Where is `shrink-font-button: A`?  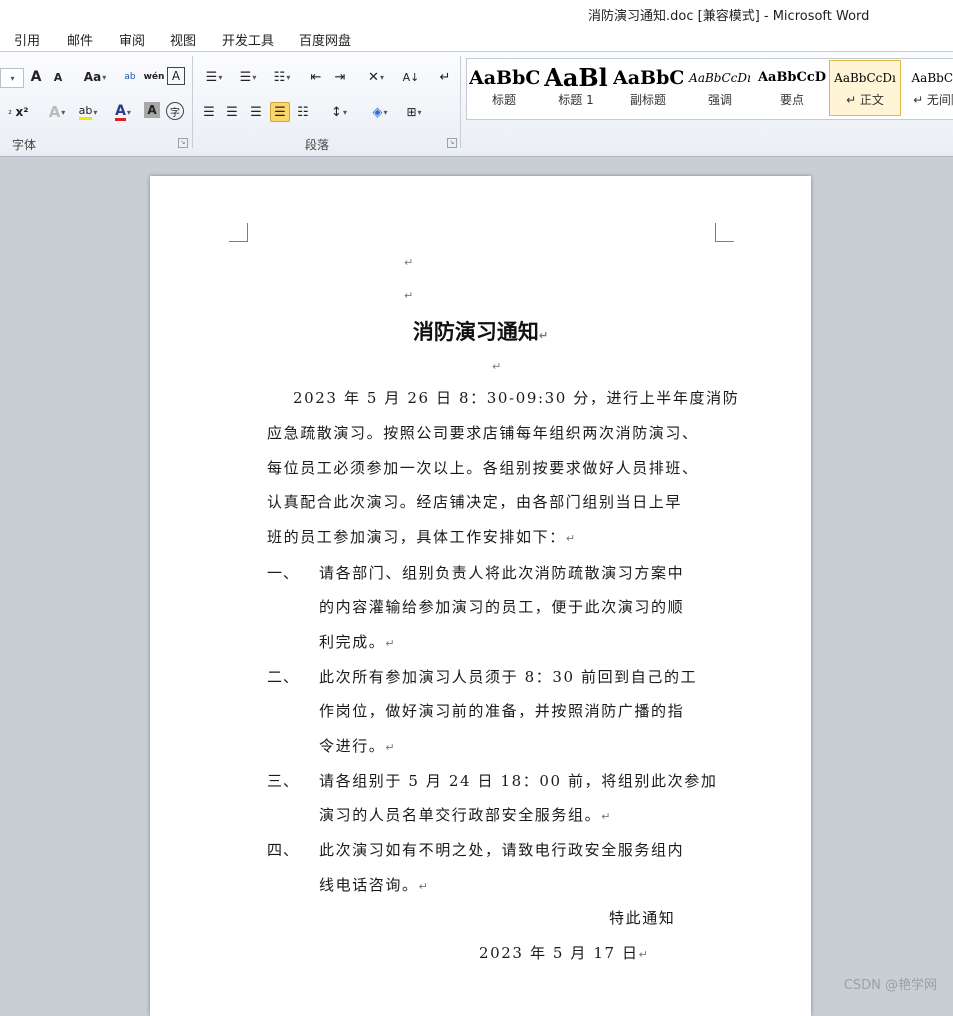
shrink-font-button: A is located at coordinates (58, 77).